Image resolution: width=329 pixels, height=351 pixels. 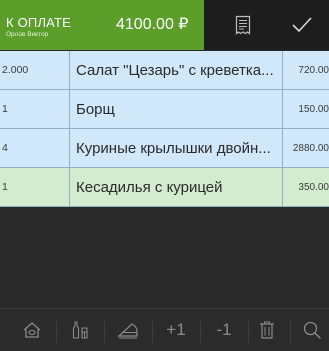 I want to click on dessert-button, so click(x=128, y=330).